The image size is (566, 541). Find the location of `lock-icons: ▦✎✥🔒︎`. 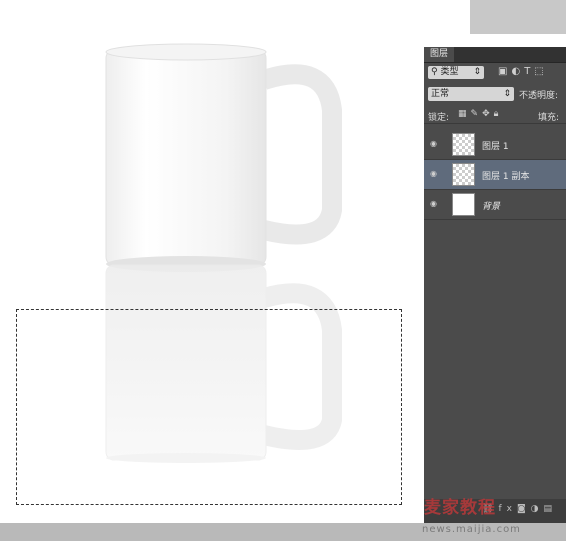

lock-icons: ▦✎✥🔒︎ is located at coordinates (480, 114).